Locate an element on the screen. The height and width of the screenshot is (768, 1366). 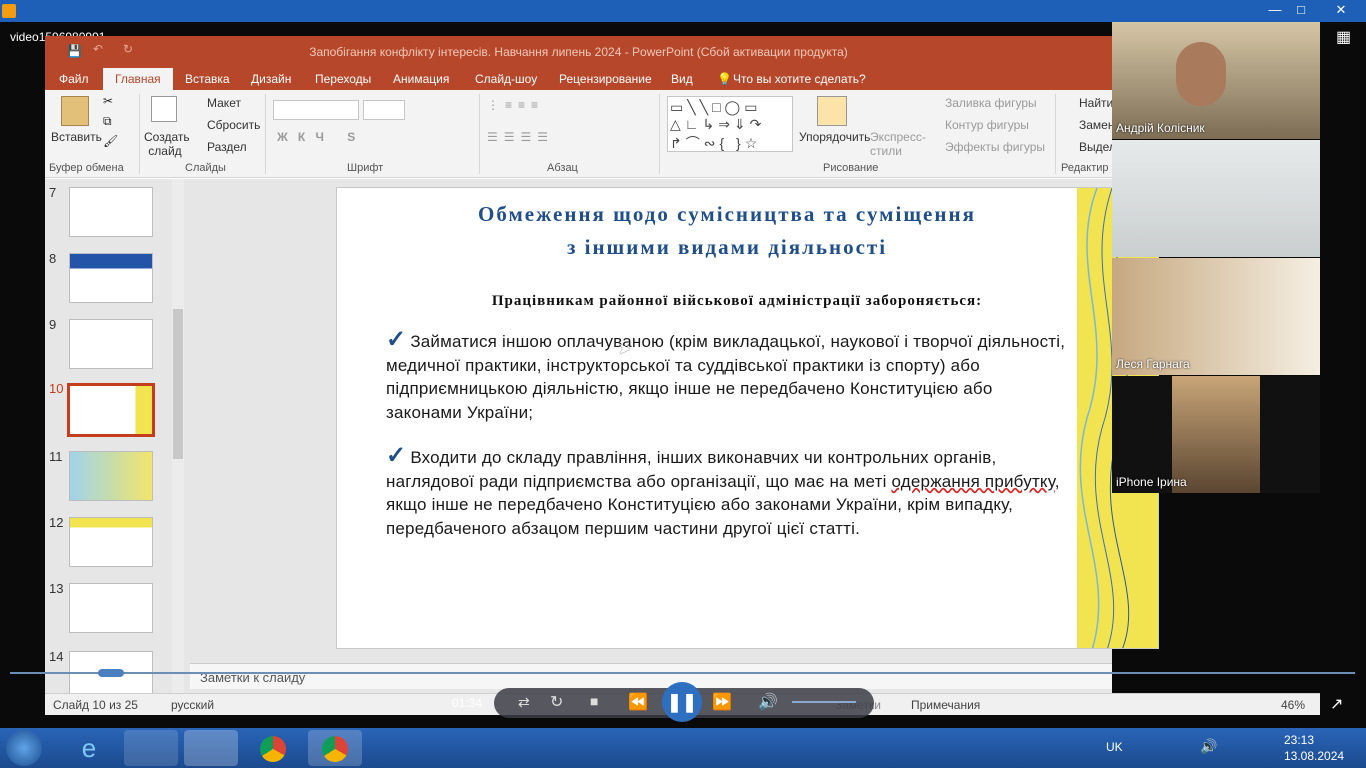
list-icons: ⋮≡≡≡ is located at coordinates (515, 105).